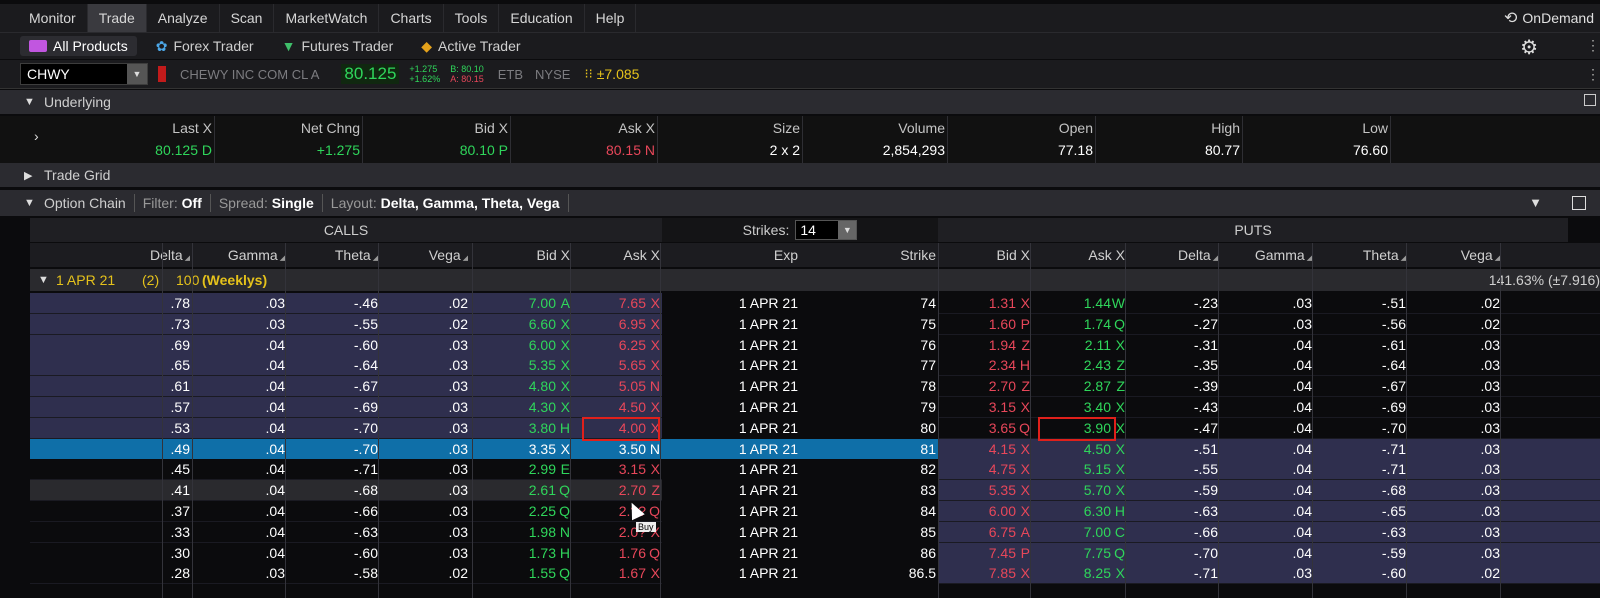  I want to click on chevron-right-icon: ›, so click(36, 136).